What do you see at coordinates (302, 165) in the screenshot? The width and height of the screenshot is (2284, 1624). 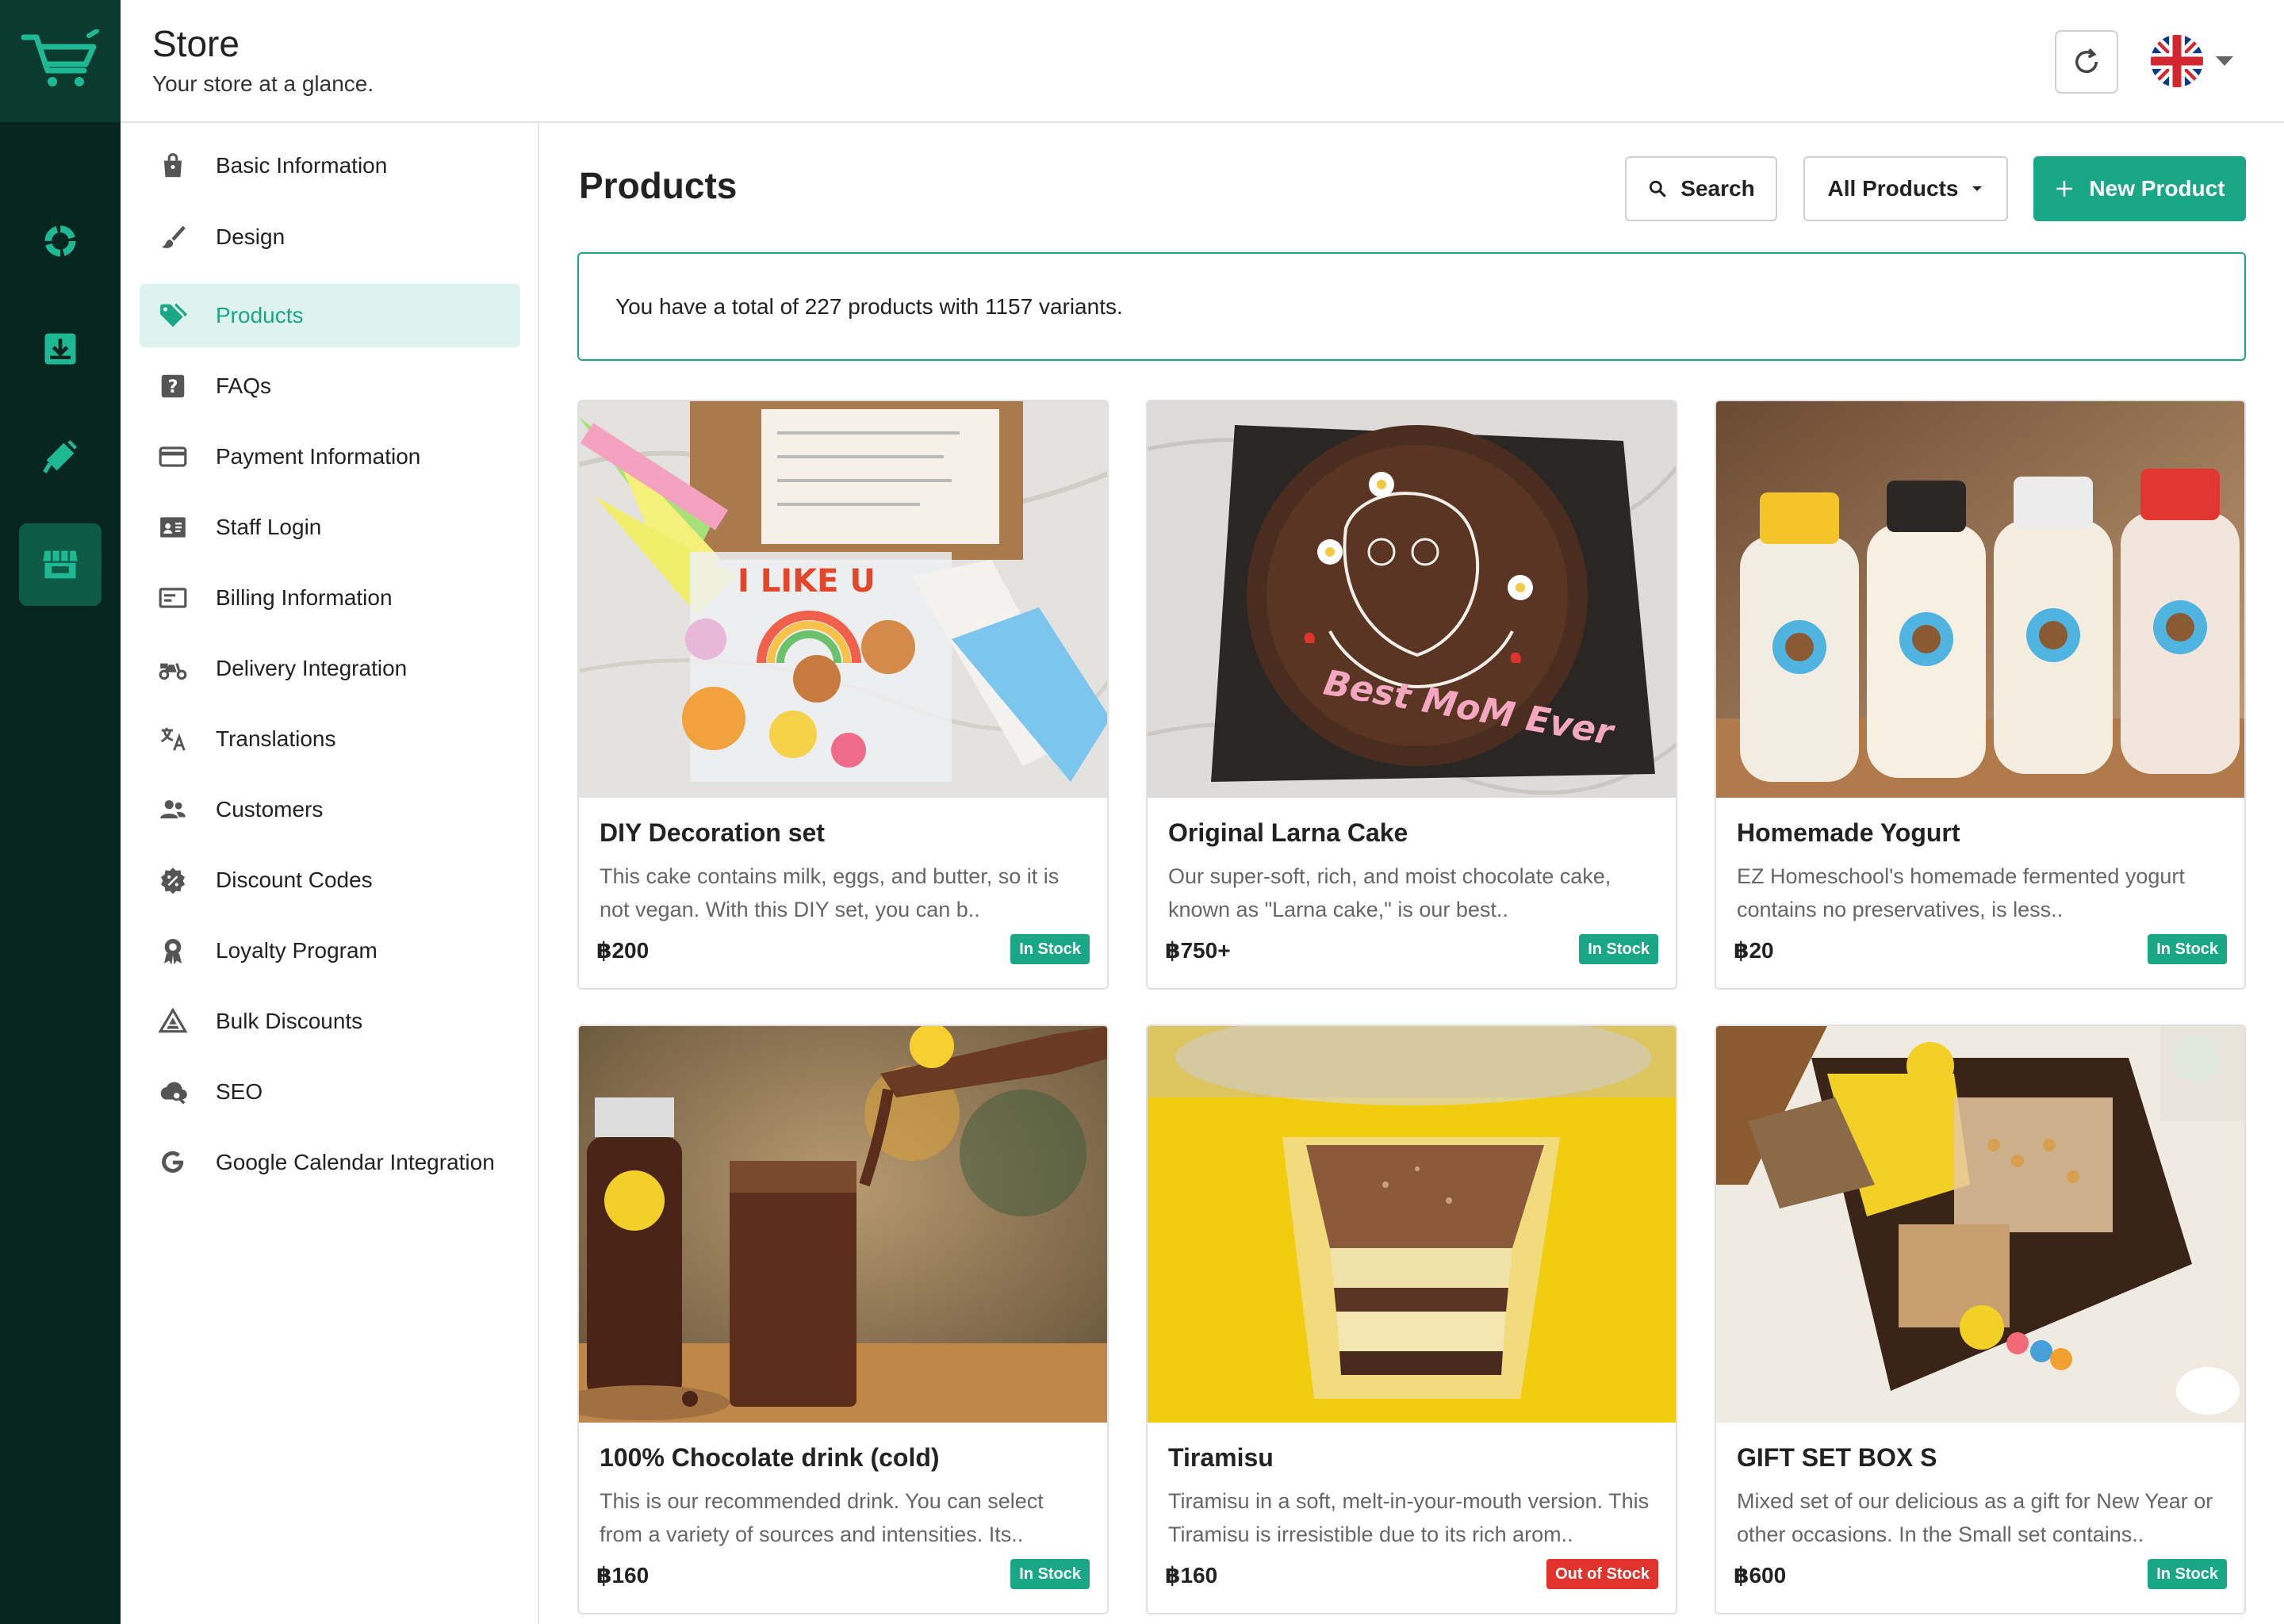 I see `sidebar-item-label: Basic Information` at bounding box center [302, 165].